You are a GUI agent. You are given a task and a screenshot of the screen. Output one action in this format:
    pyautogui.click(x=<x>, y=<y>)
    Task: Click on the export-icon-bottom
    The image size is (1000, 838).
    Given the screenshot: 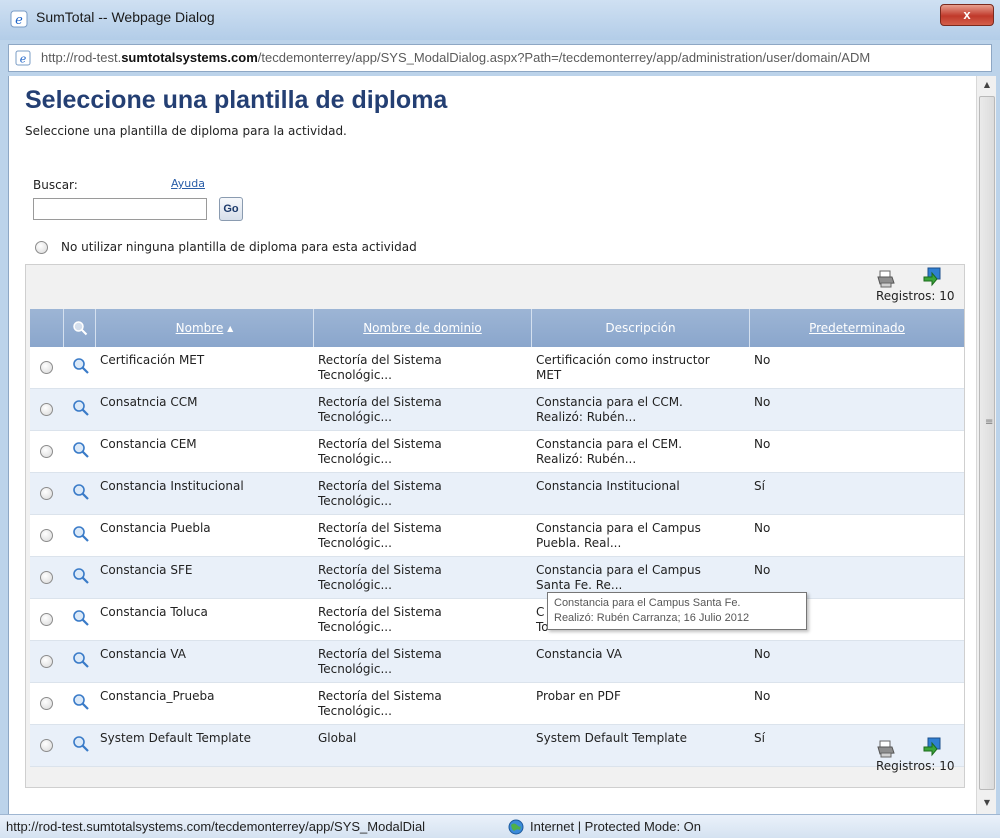 What is the action you would take?
    pyautogui.click(x=932, y=747)
    